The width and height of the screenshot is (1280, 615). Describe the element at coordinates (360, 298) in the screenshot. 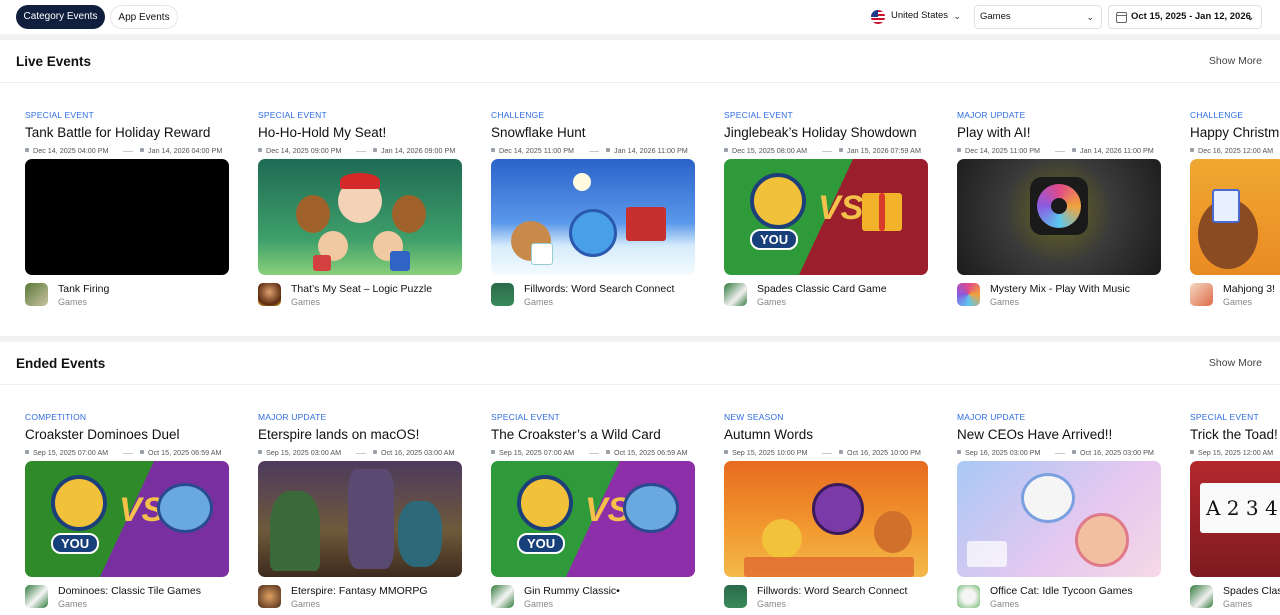

I see `app-info: That’s My Seat – Logic Puzzle Games` at that location.